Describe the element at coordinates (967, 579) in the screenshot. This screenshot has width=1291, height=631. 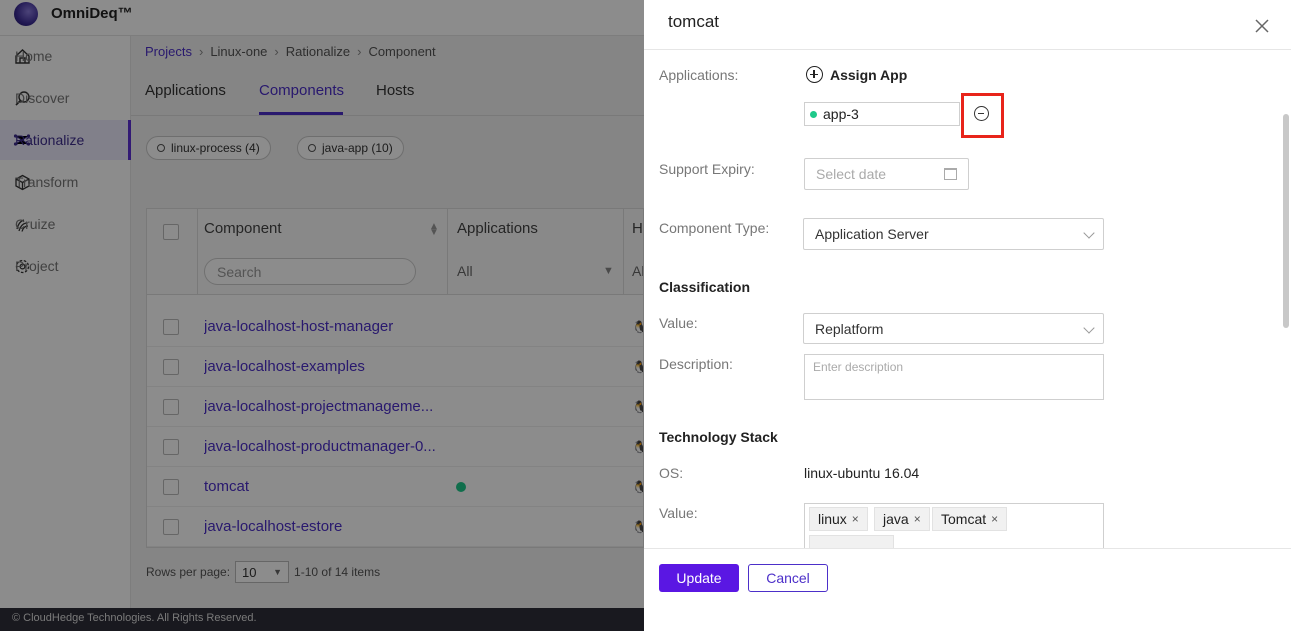
I see `drawer-footer: Update Cancel` at that location.